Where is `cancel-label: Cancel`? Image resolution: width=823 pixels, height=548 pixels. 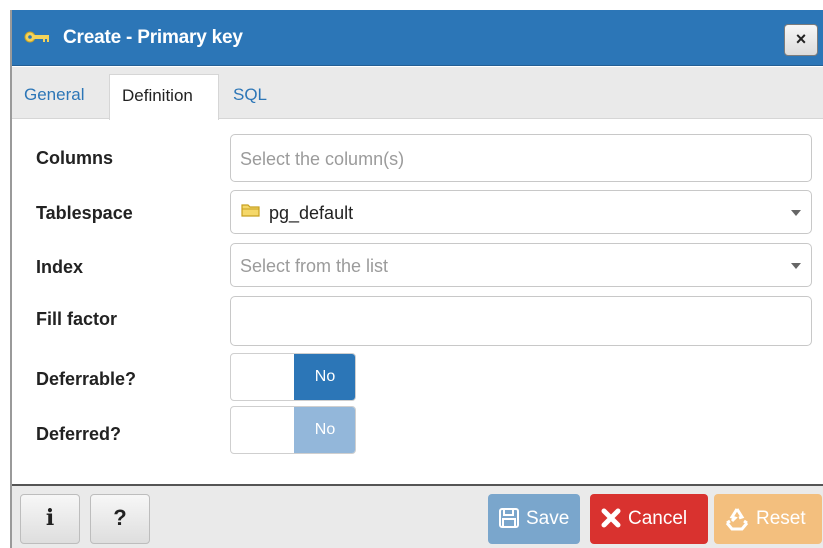 cancel-label: Cancel is located at coordinates (658, 518).